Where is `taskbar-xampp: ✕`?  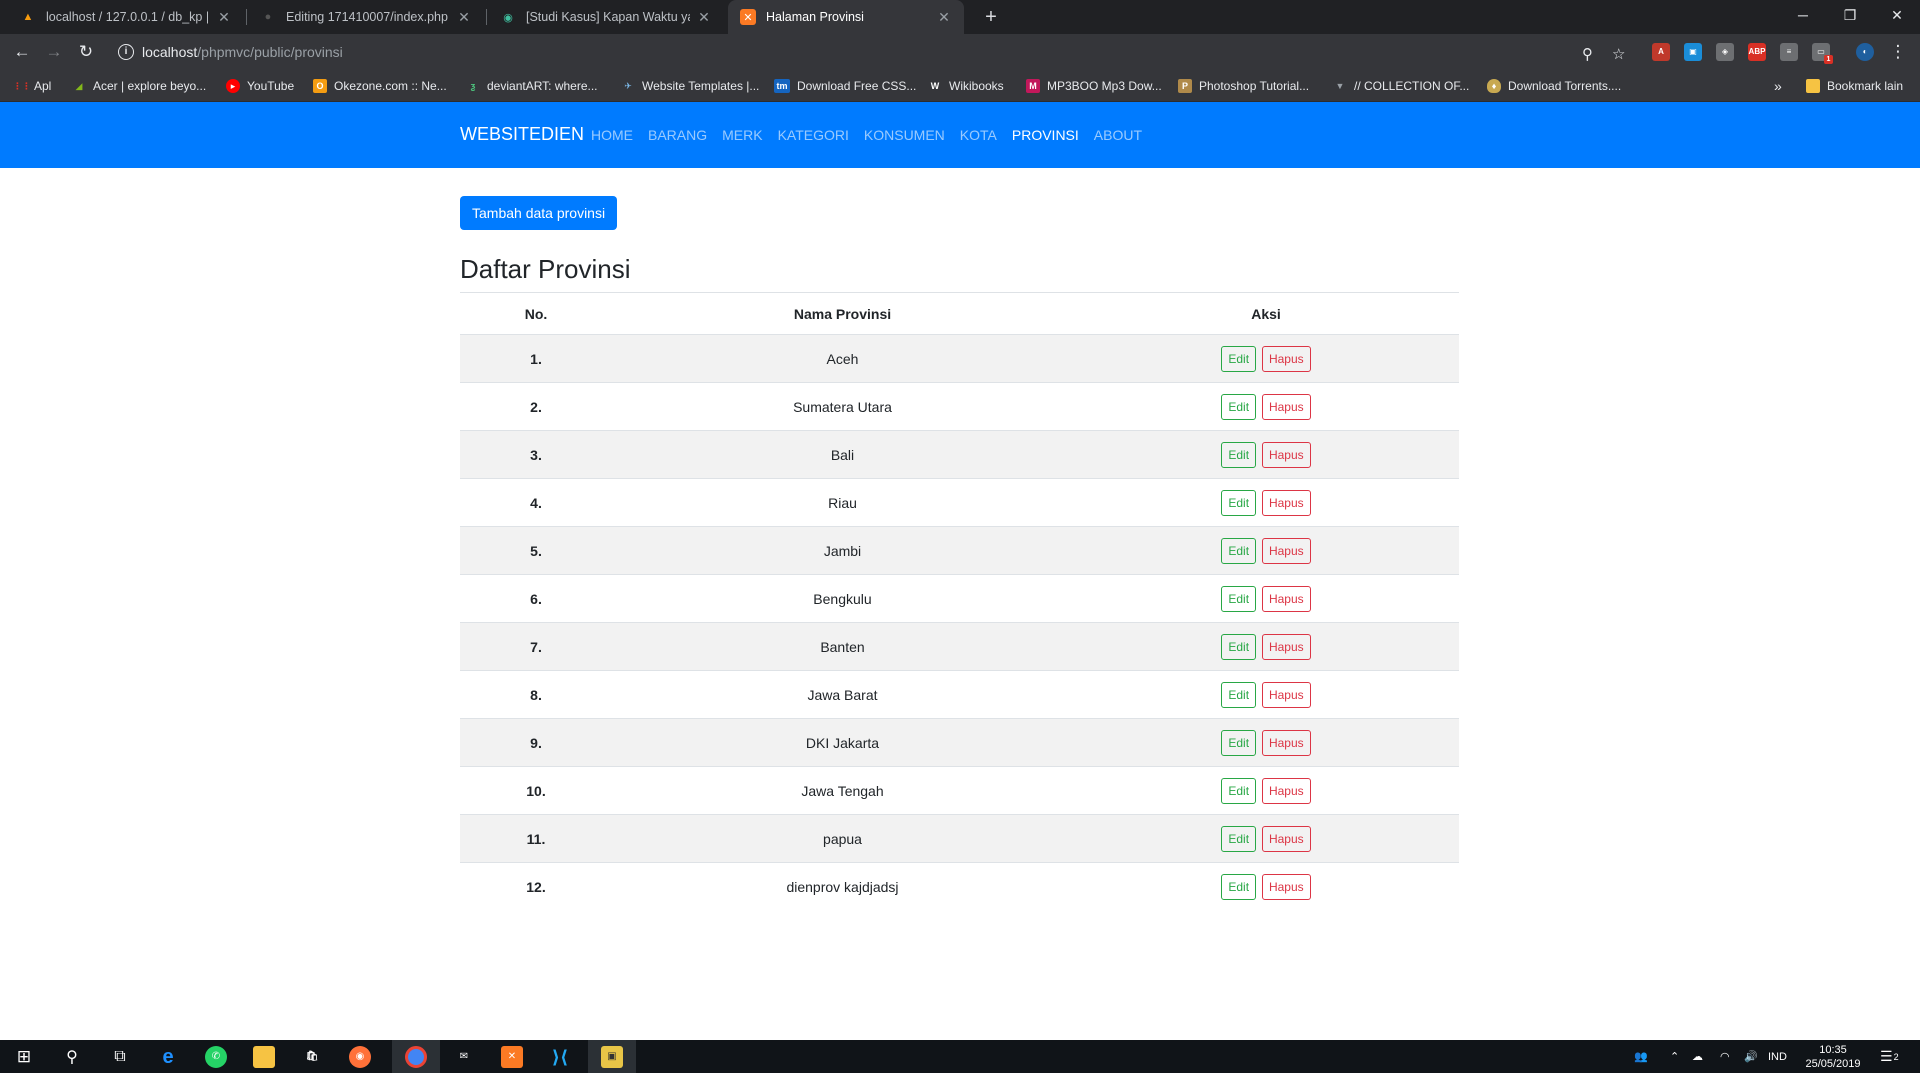 taskbar-xampp: ✕ is located at coordinates (512, 1056).